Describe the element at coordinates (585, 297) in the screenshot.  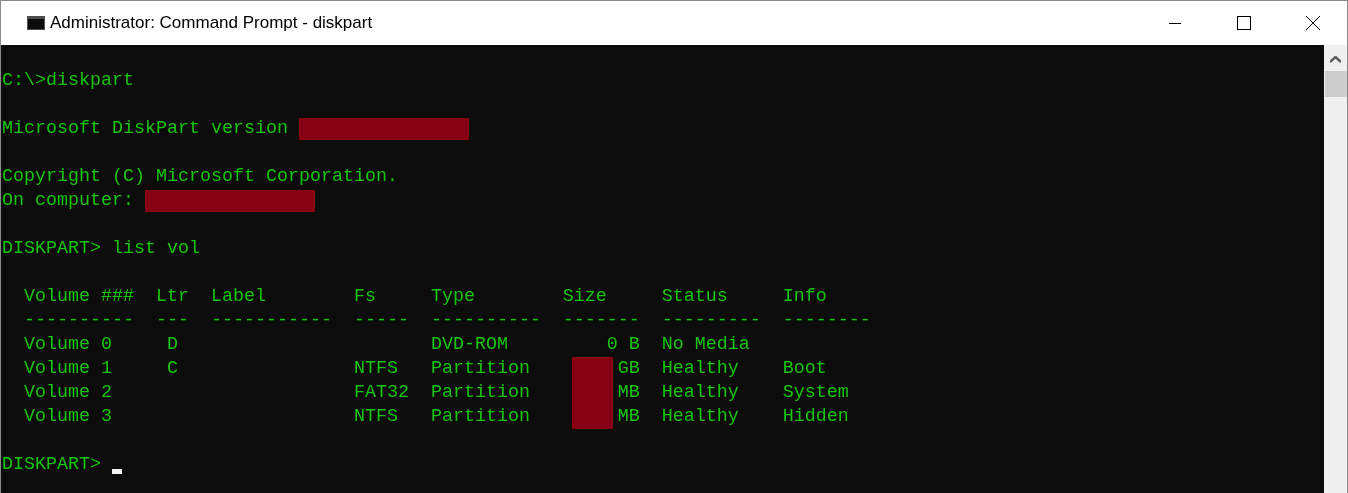
I see `column-header: Size` at that location.